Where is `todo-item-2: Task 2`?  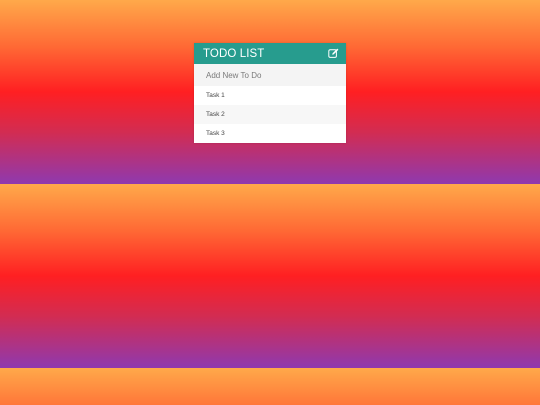 todo-item-2: Task 2 is located at coordinates (270, 114).